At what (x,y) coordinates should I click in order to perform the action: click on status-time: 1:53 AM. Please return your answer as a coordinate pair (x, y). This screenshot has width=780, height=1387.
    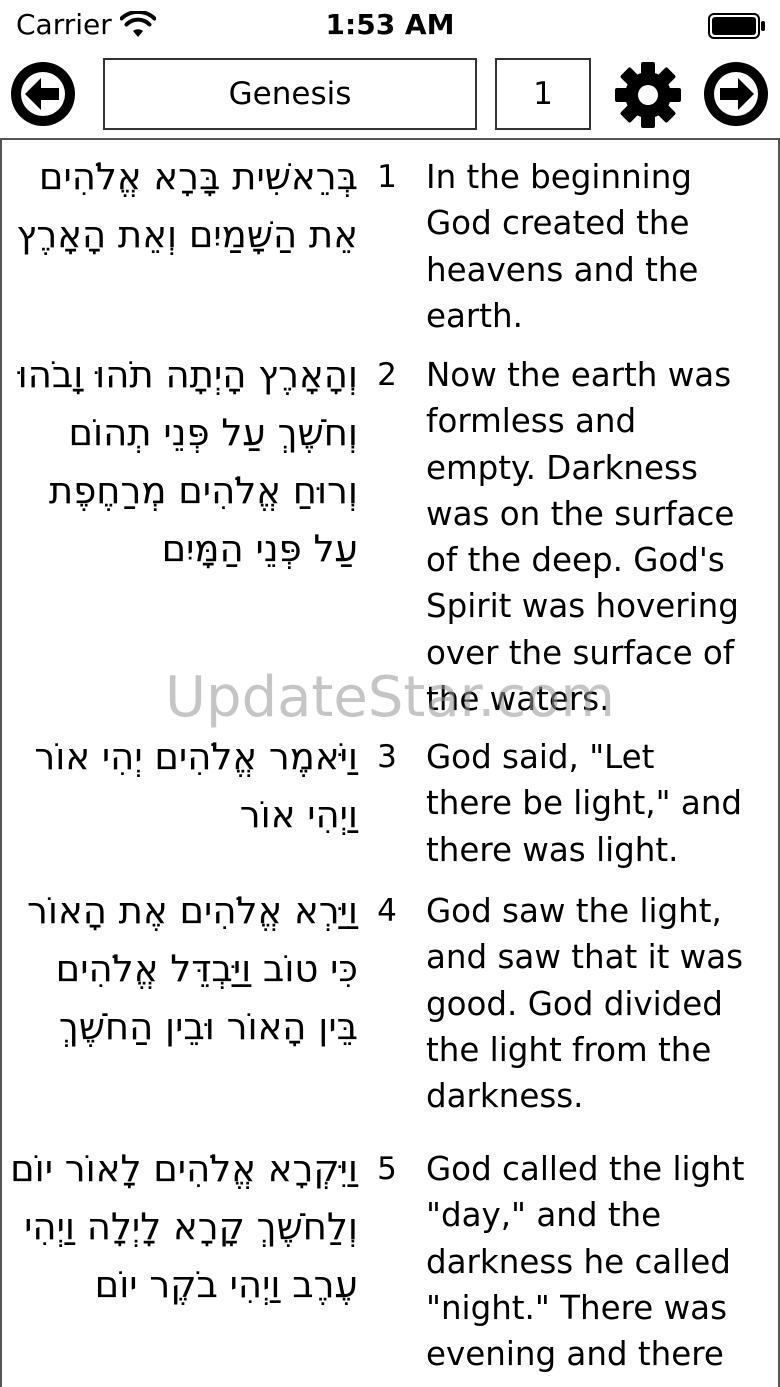
    Looking at the image, I should click on (390, 24).